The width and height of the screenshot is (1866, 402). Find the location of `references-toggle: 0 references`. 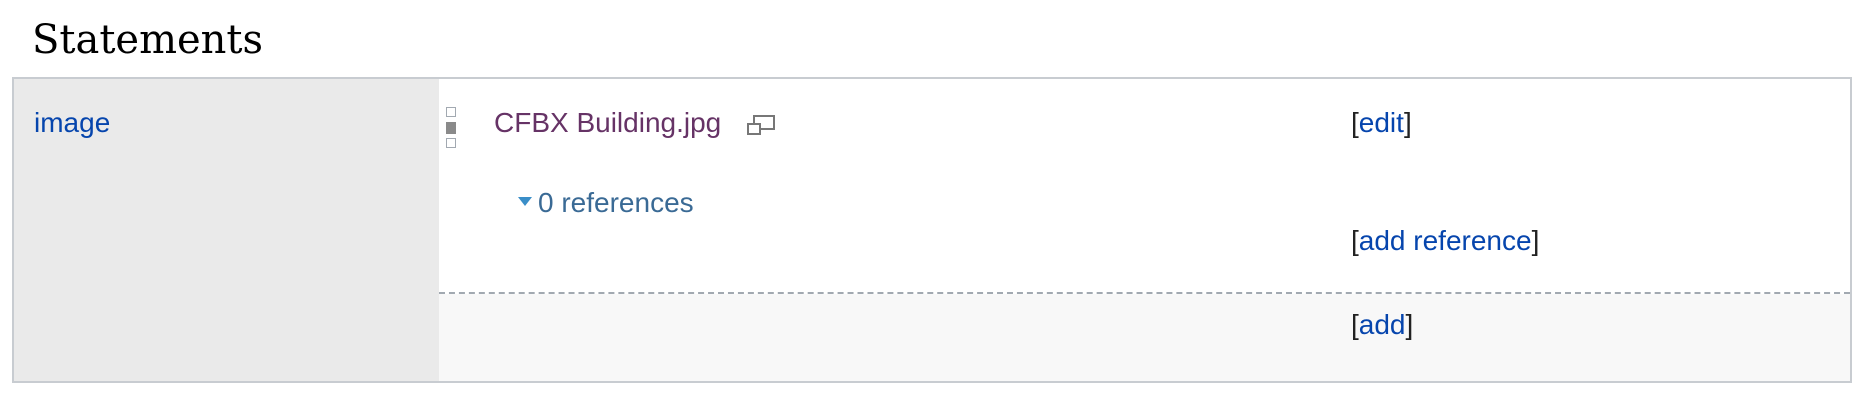

references-toggle: 0 references is located at coordinates (606, 203).